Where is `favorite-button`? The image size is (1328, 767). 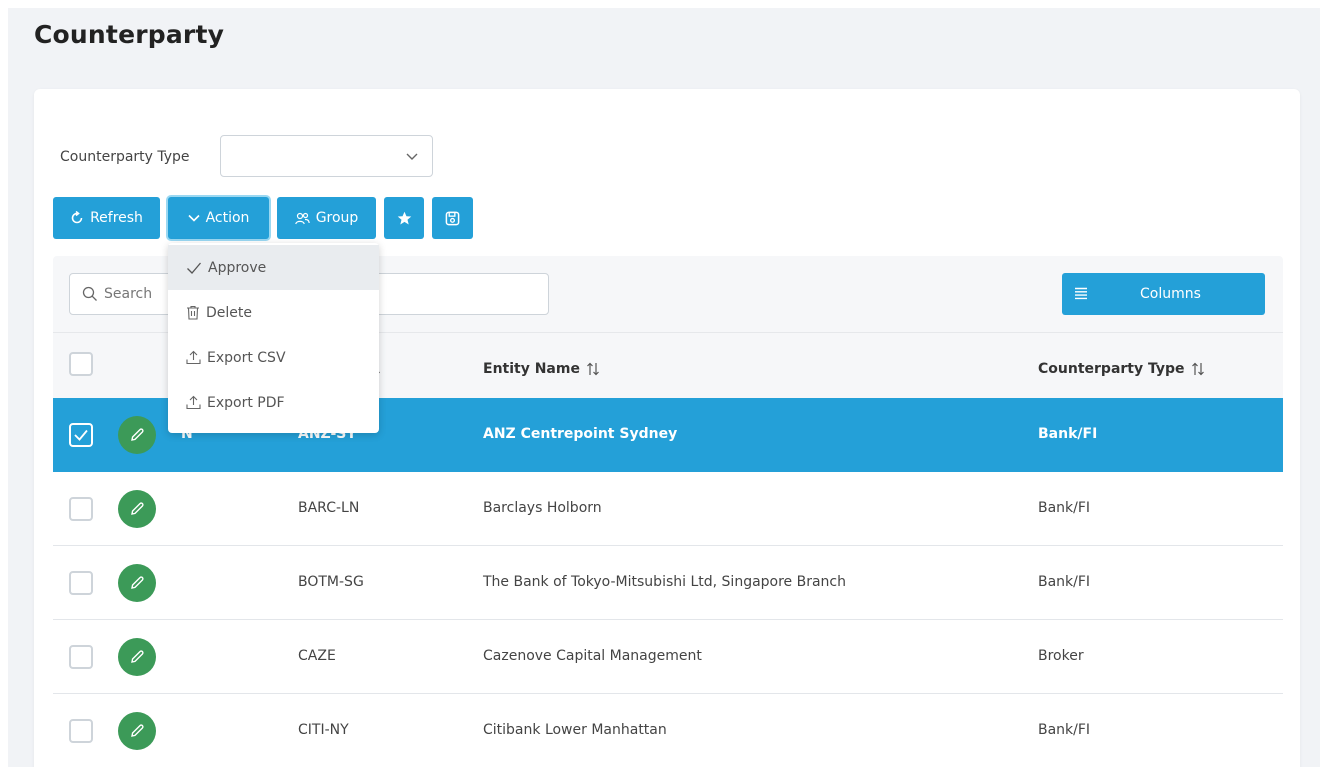
favorite-button is located at coordinates (404, 218).